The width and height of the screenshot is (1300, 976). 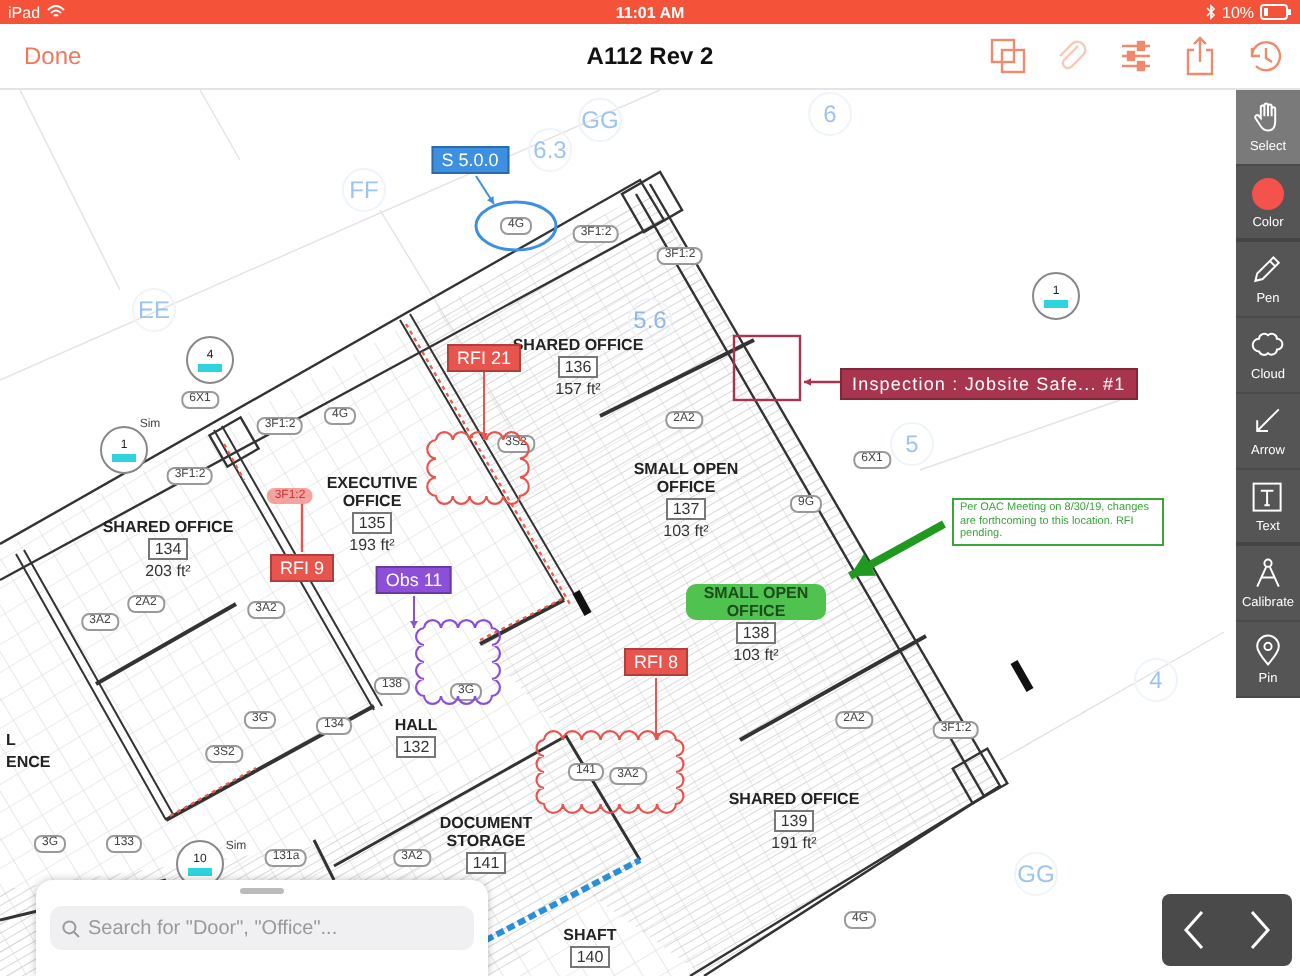 What do you see at coordinates (372, 492) in the screenshot?
I see `room-name: EXECUTIVE OFFICE` at bounding box center [372, 492].